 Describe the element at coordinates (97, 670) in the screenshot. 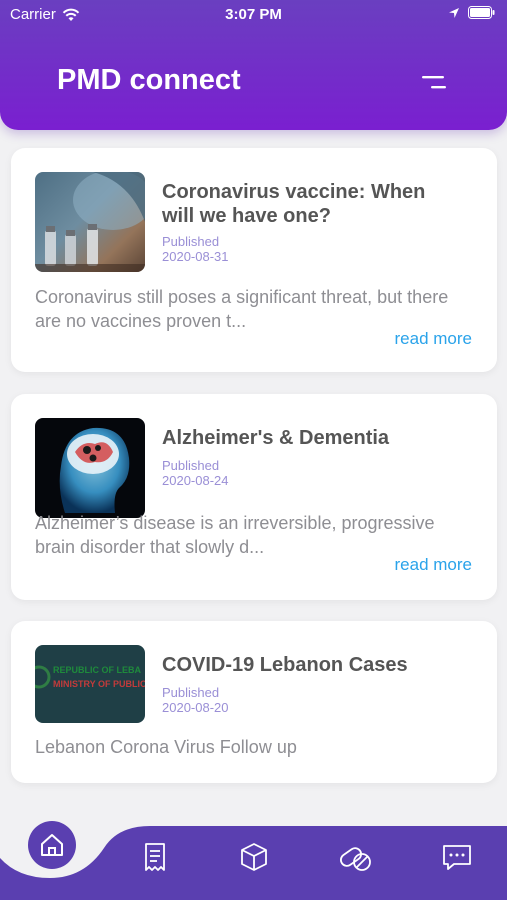

I see `thumb-caption-1: REPUBLIC OF LEBA` at that location.